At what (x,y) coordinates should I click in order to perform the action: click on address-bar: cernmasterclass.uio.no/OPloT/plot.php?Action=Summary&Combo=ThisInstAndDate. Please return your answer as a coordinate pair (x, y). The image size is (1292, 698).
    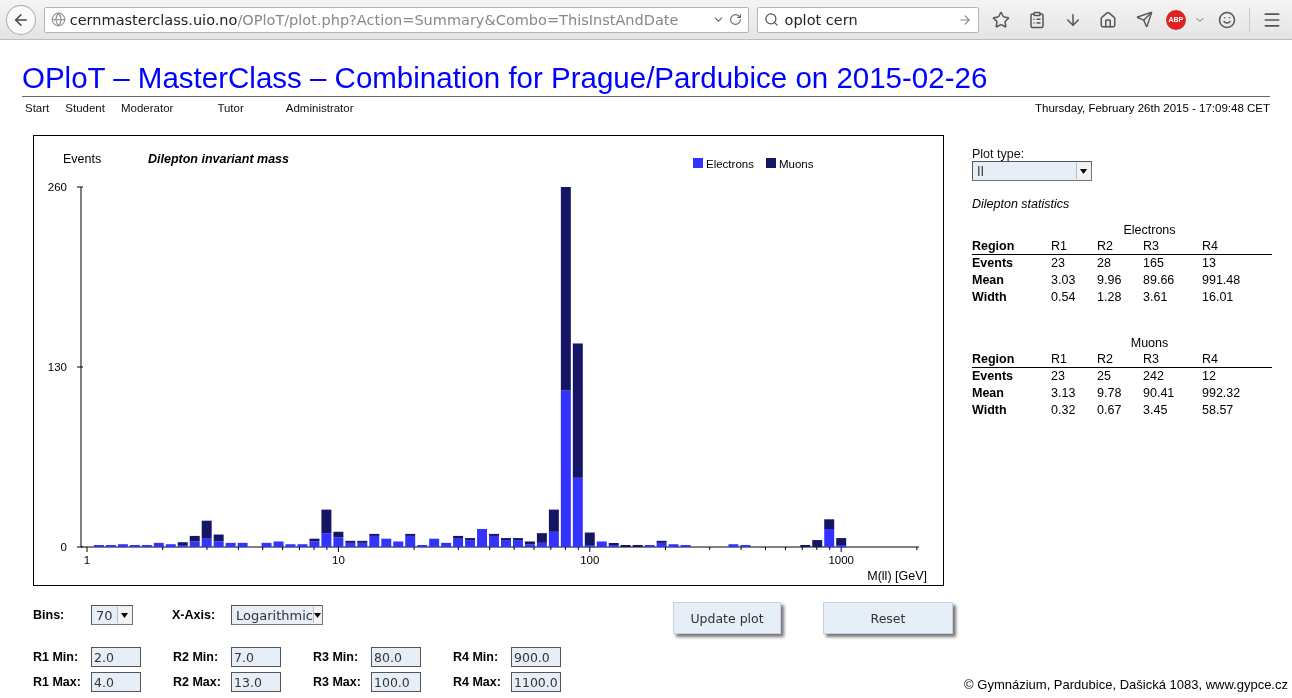
    Looking at the image, I should click on (396, 19).